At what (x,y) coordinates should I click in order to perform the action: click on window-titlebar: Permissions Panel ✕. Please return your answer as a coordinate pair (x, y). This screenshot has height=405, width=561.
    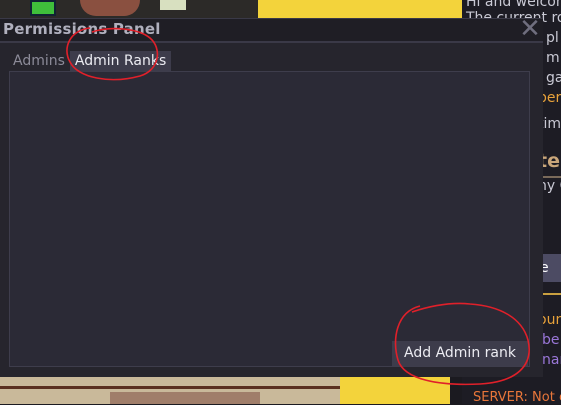
    Looking at the image, I should click on (271, 29).